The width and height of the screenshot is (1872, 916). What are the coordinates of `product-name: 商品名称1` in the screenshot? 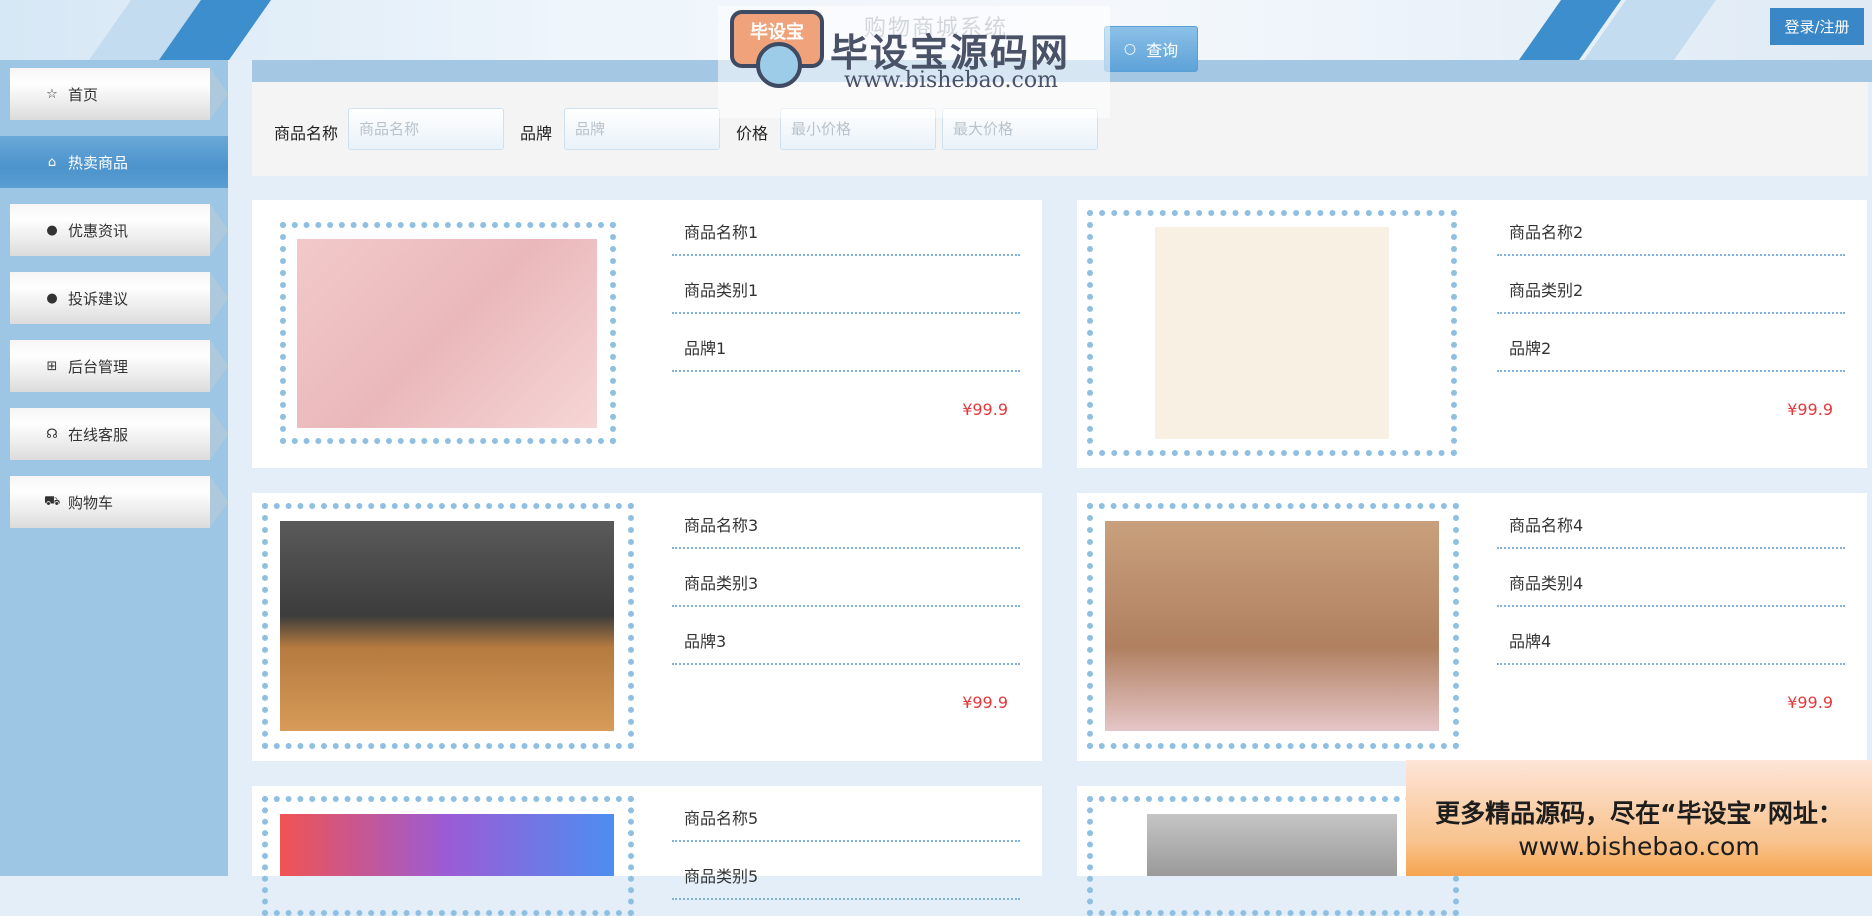 It's located at (846, 233).